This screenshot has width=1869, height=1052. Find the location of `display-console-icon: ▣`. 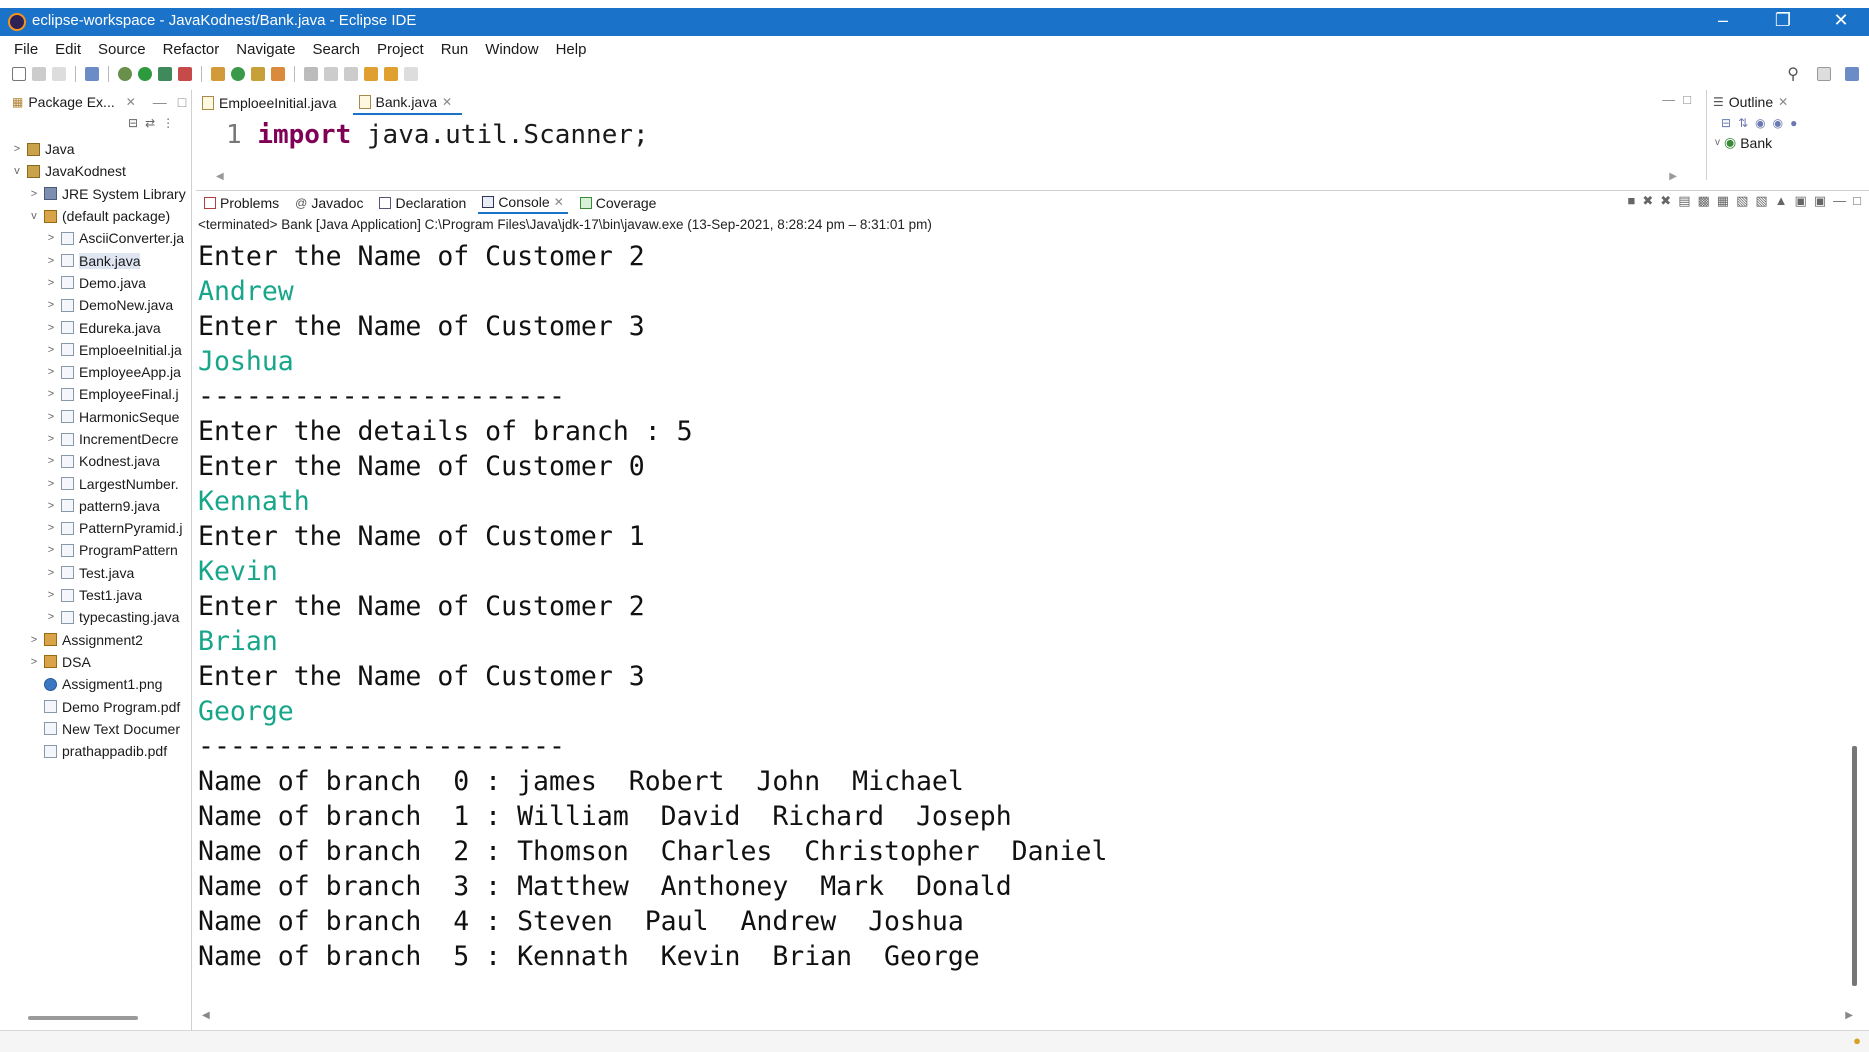

display-console-icon: ▣ is located at coordinates (1801, 201).